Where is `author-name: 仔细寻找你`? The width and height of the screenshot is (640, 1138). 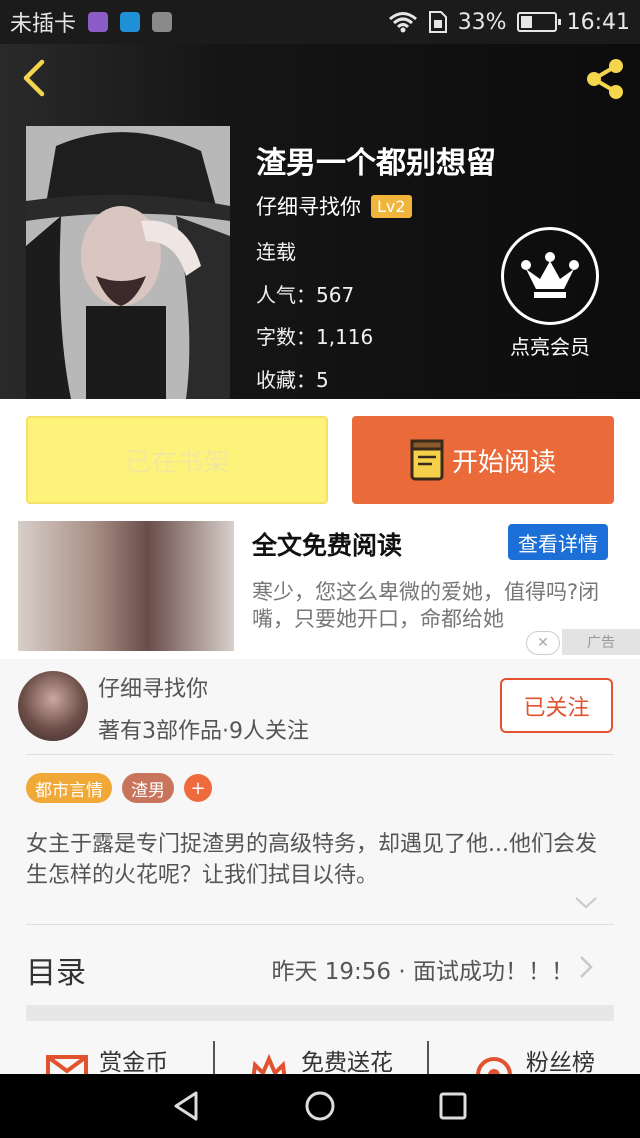
author-name: 仔细寻找你 is located at coordinates (153, 687).